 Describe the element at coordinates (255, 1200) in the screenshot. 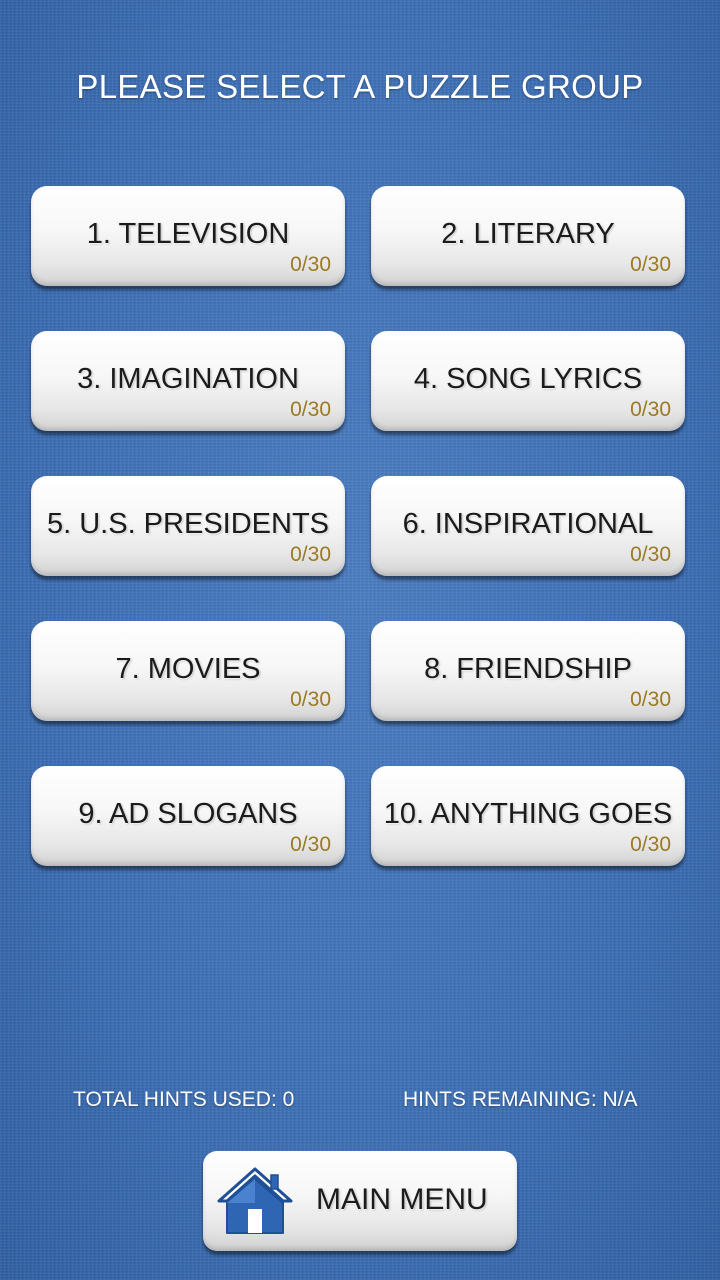

I see `home-icon` at that location.